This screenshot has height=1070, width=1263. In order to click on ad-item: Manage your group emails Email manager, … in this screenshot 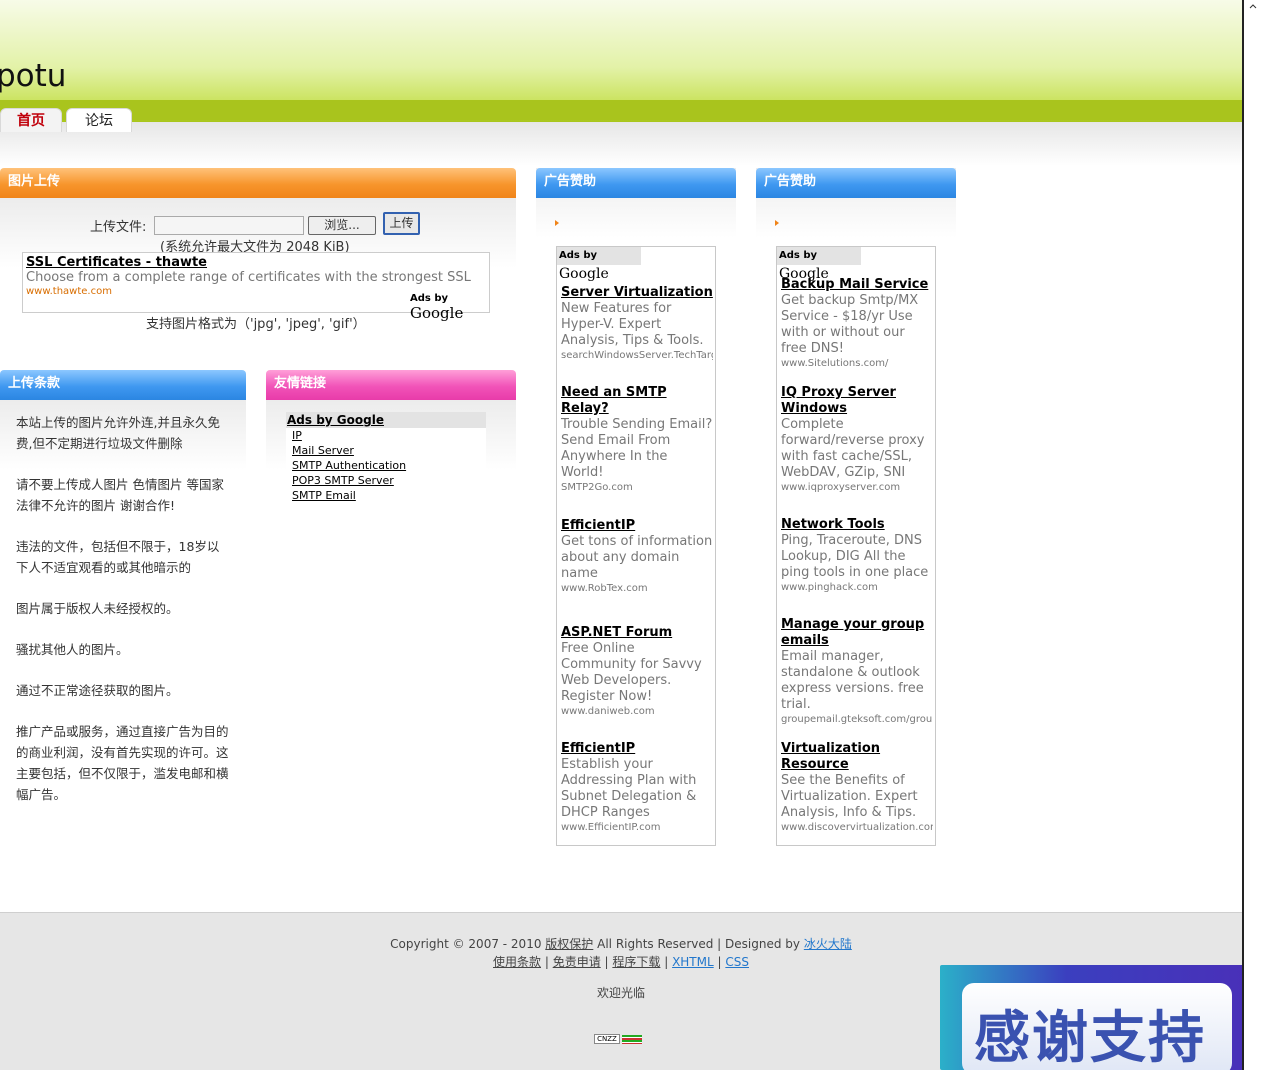, I will do `click(857, 672)`.